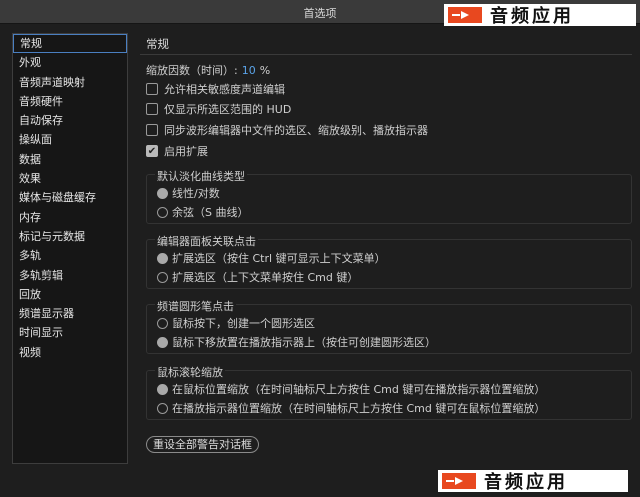 This screenshot has height=497, width=640. I want to click on checkbox-sync-waveform: 同步波形编辑器中文件的选区、缩放级别、播放指示器, so click(287, 130).